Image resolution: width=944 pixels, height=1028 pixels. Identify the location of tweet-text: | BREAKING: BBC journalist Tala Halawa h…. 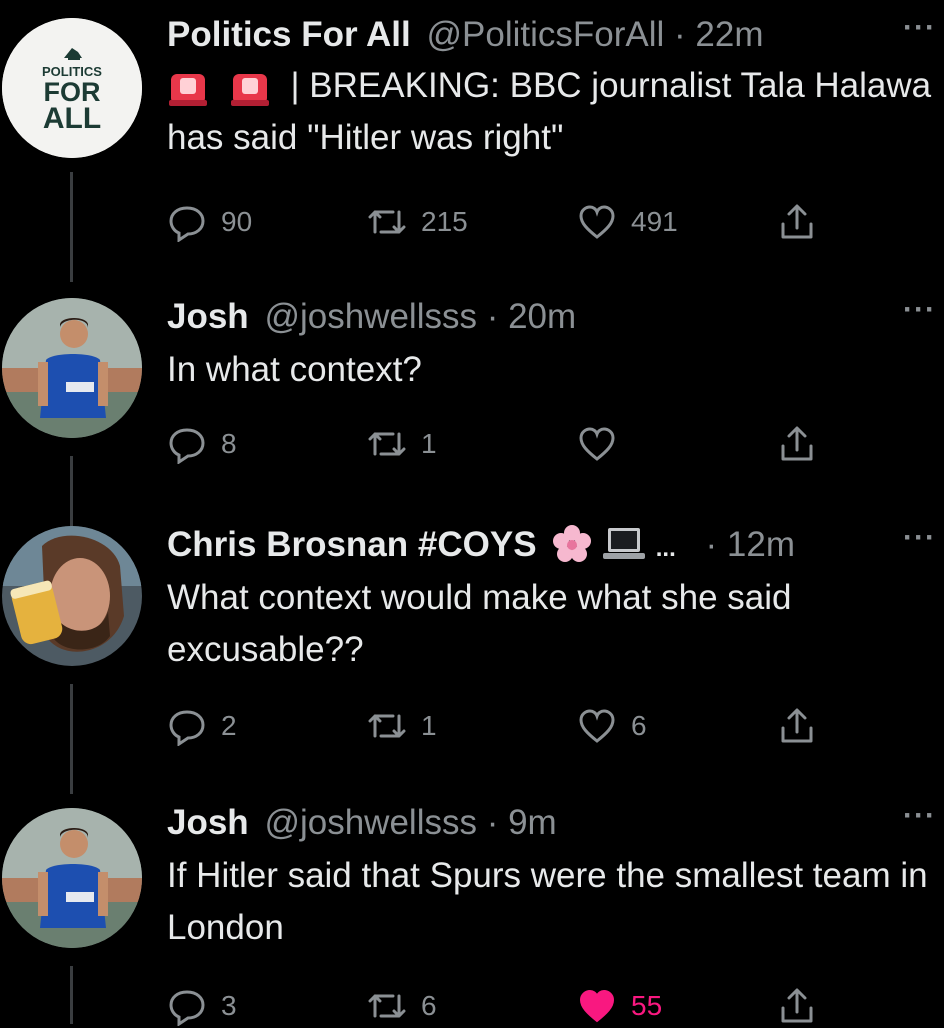
(555, 112).